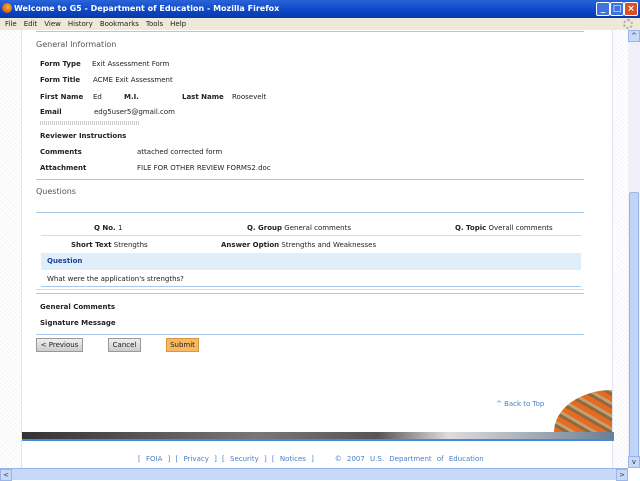 The height and width of the screenshot is (481, 640). What do you see at coordinates (471, 228) in the screenshot?
I see `qtopic-label: Q. Topic` at bounding box center [471, 228].